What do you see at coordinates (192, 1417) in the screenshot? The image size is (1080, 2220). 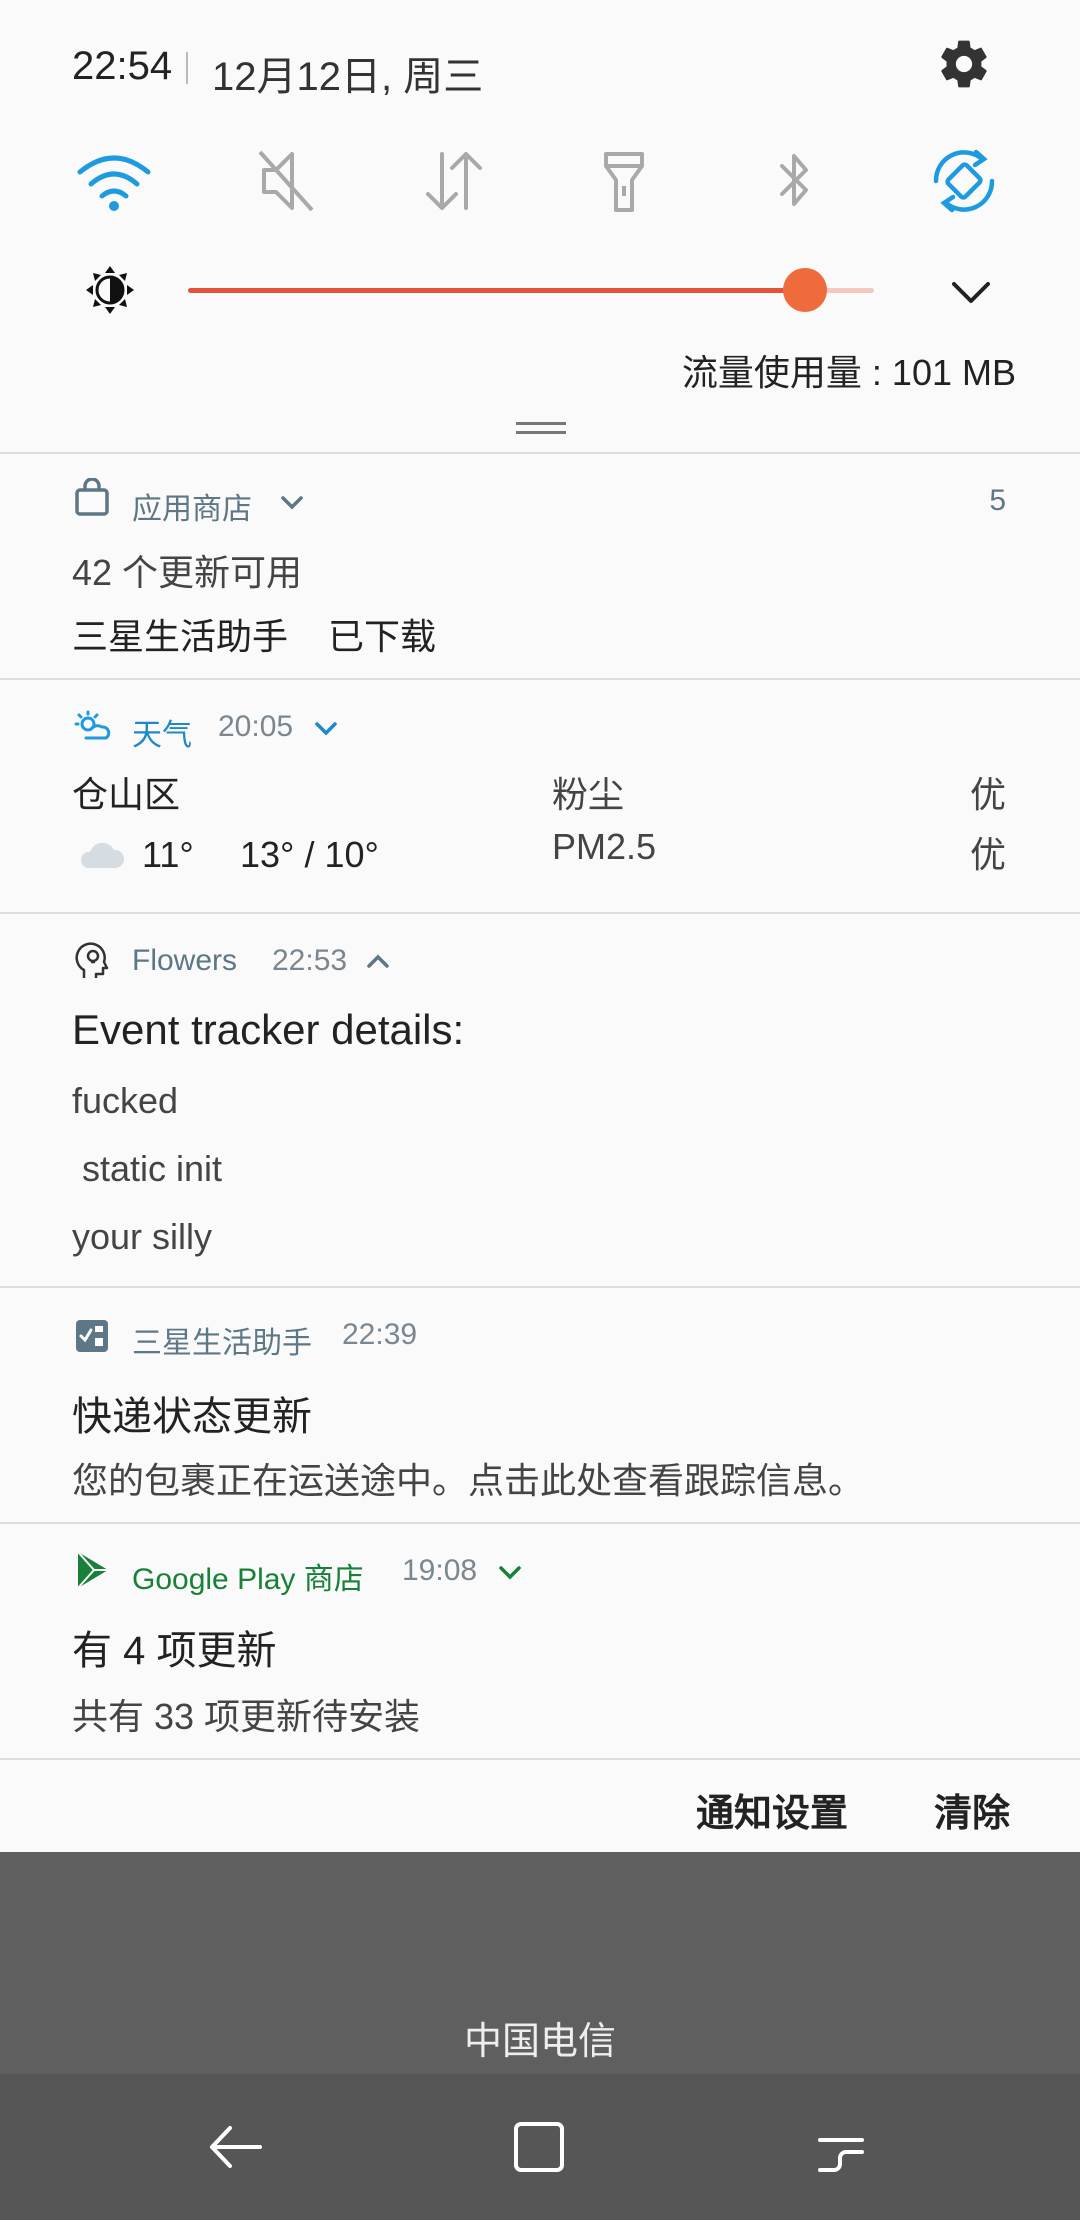 I see `notification-title: 快递状态更新` at bounding box center [192, 1417].